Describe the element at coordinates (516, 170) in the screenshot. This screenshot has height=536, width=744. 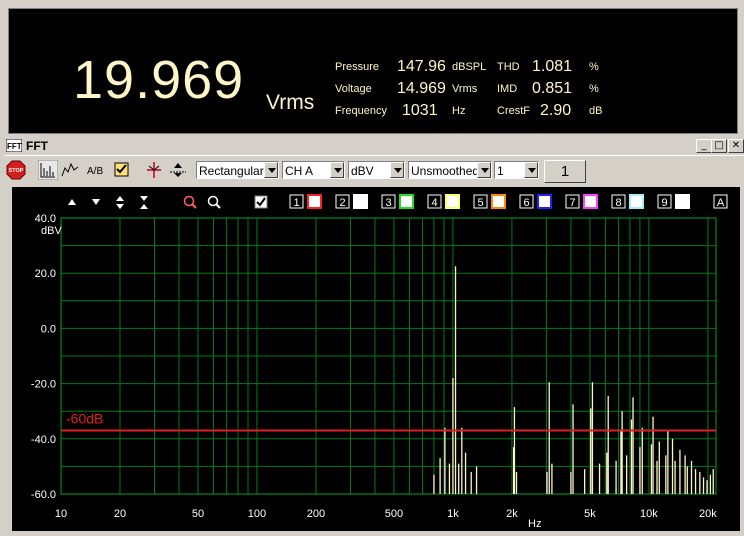
I see `average-select: 1` at that location.